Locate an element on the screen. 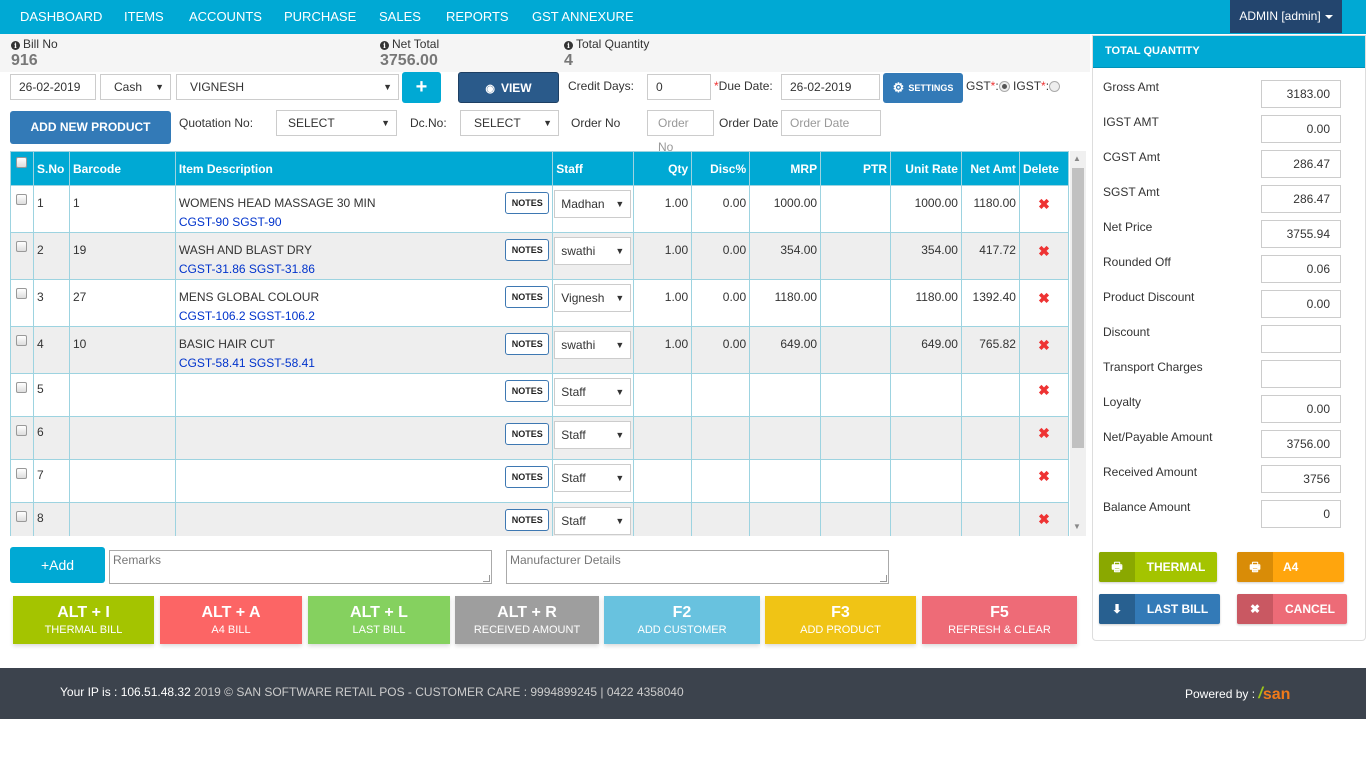  manufacturer-details-textarea: Manufacturer Details is located at coordinates (697, 567).